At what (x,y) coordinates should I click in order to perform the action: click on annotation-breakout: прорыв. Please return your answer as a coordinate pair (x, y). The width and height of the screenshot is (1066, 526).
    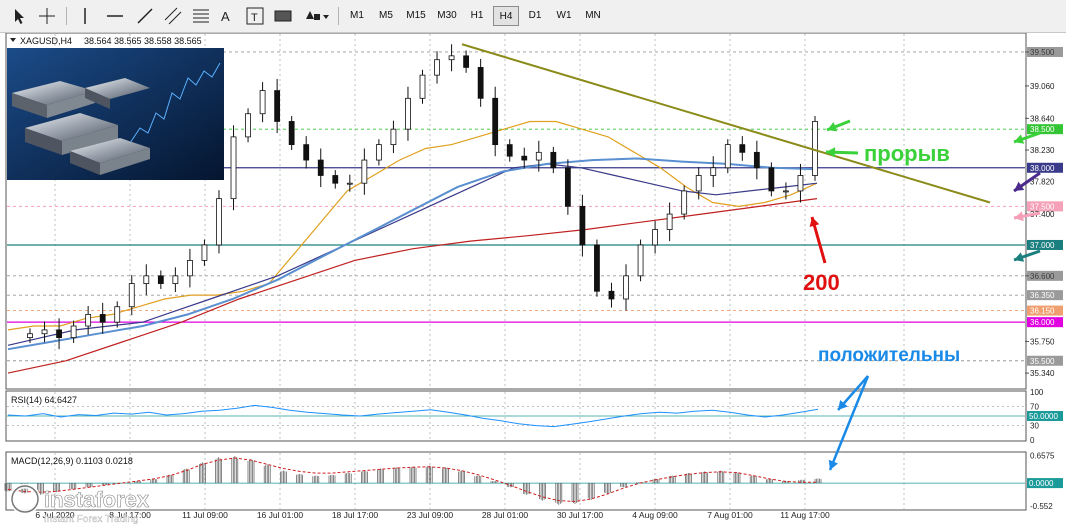
    Looking at the image, I should click on (907, 153).